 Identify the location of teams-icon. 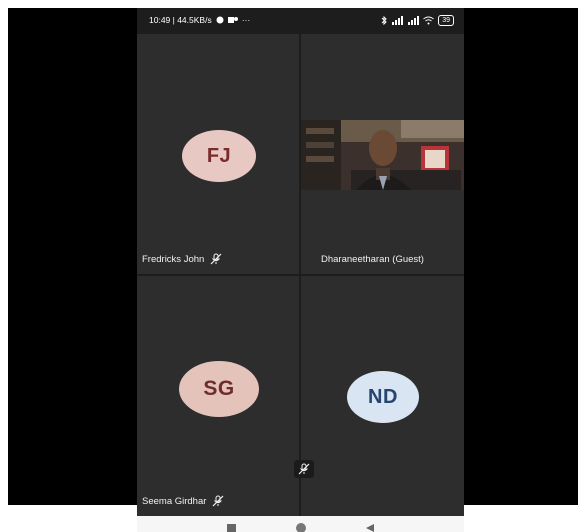
(232, 20).